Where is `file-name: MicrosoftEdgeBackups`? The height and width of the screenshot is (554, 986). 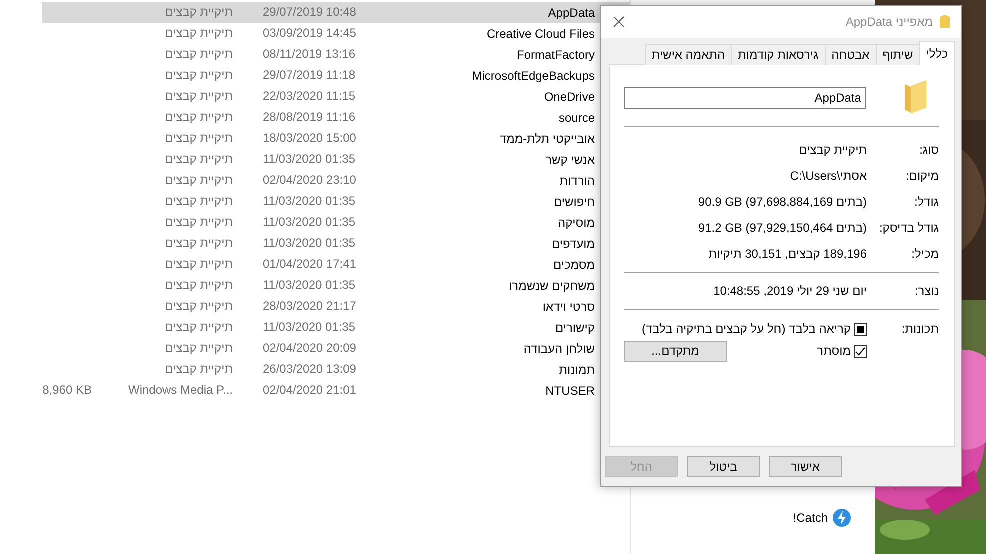 file-name: MicrosoftEdgeBackups is located at coordinates (533, 75).